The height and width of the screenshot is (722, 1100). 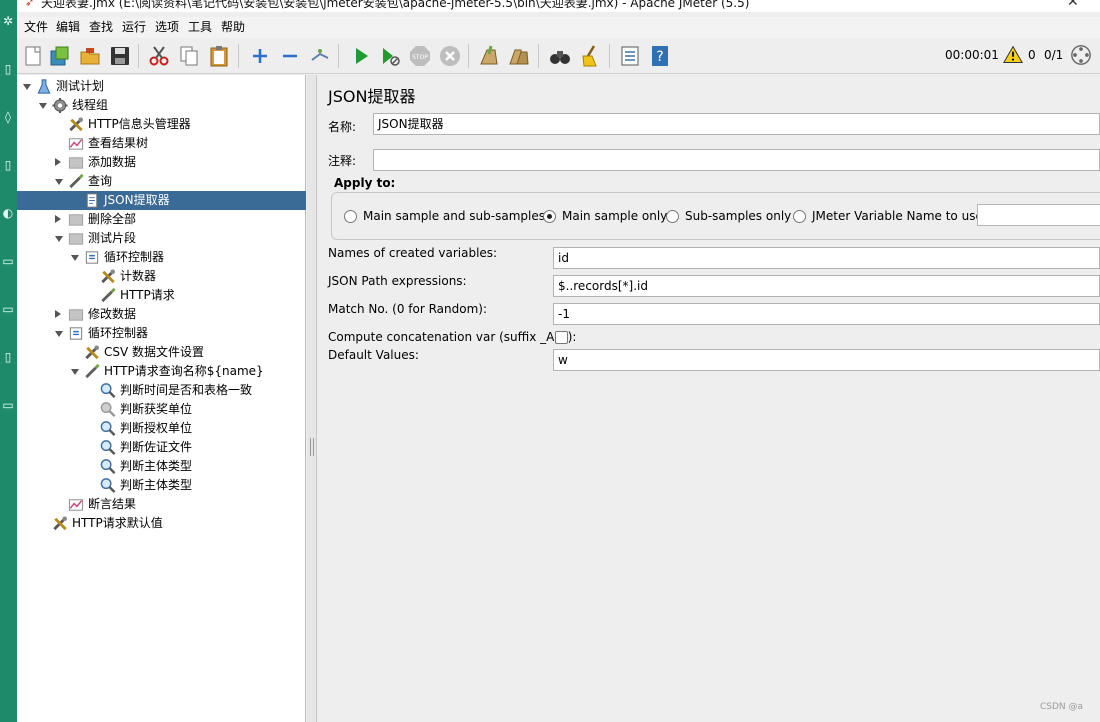 I want to click on app-icon: ▭, so click(x=8, y=309).